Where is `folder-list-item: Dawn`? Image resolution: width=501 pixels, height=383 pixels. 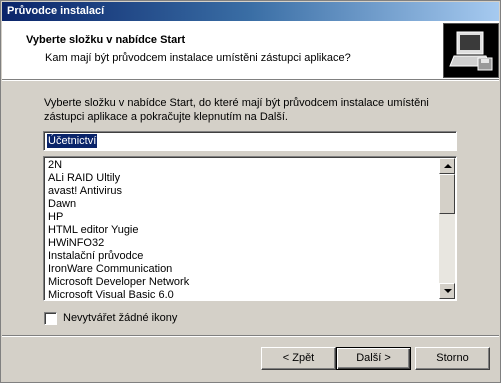 folder-list-item: Dawn is located at coordinates (118, 204).